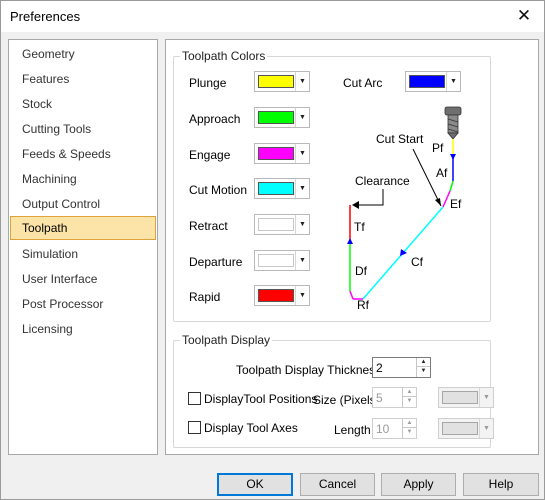  What do you see at coordinates (350, 241) in the screenshot?
I see `up-arrow-icon` at bounding box center [350, 241].